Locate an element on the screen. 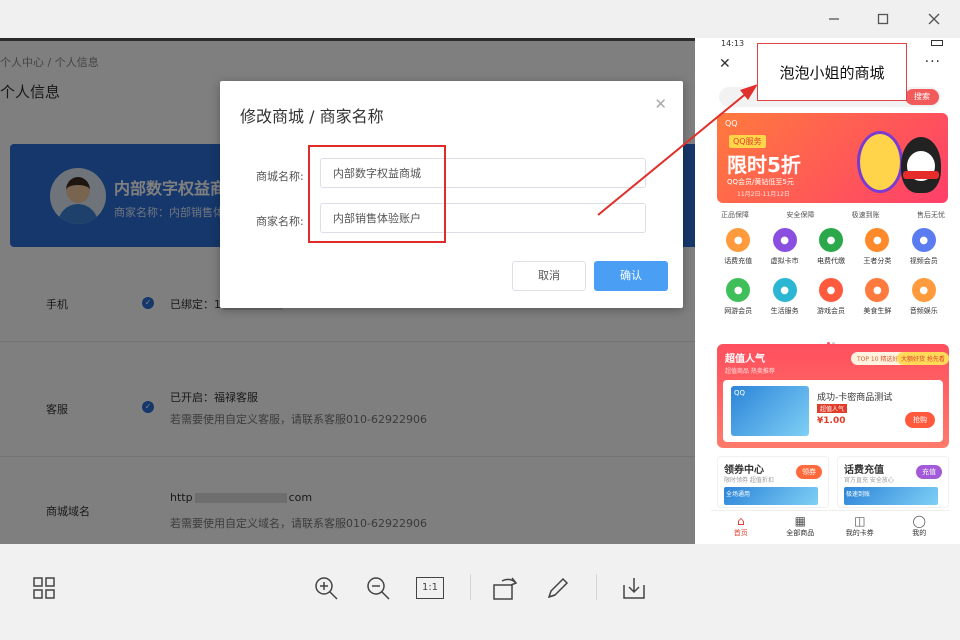  hot-title: 超值人气 is located at coordinates (745, 359).